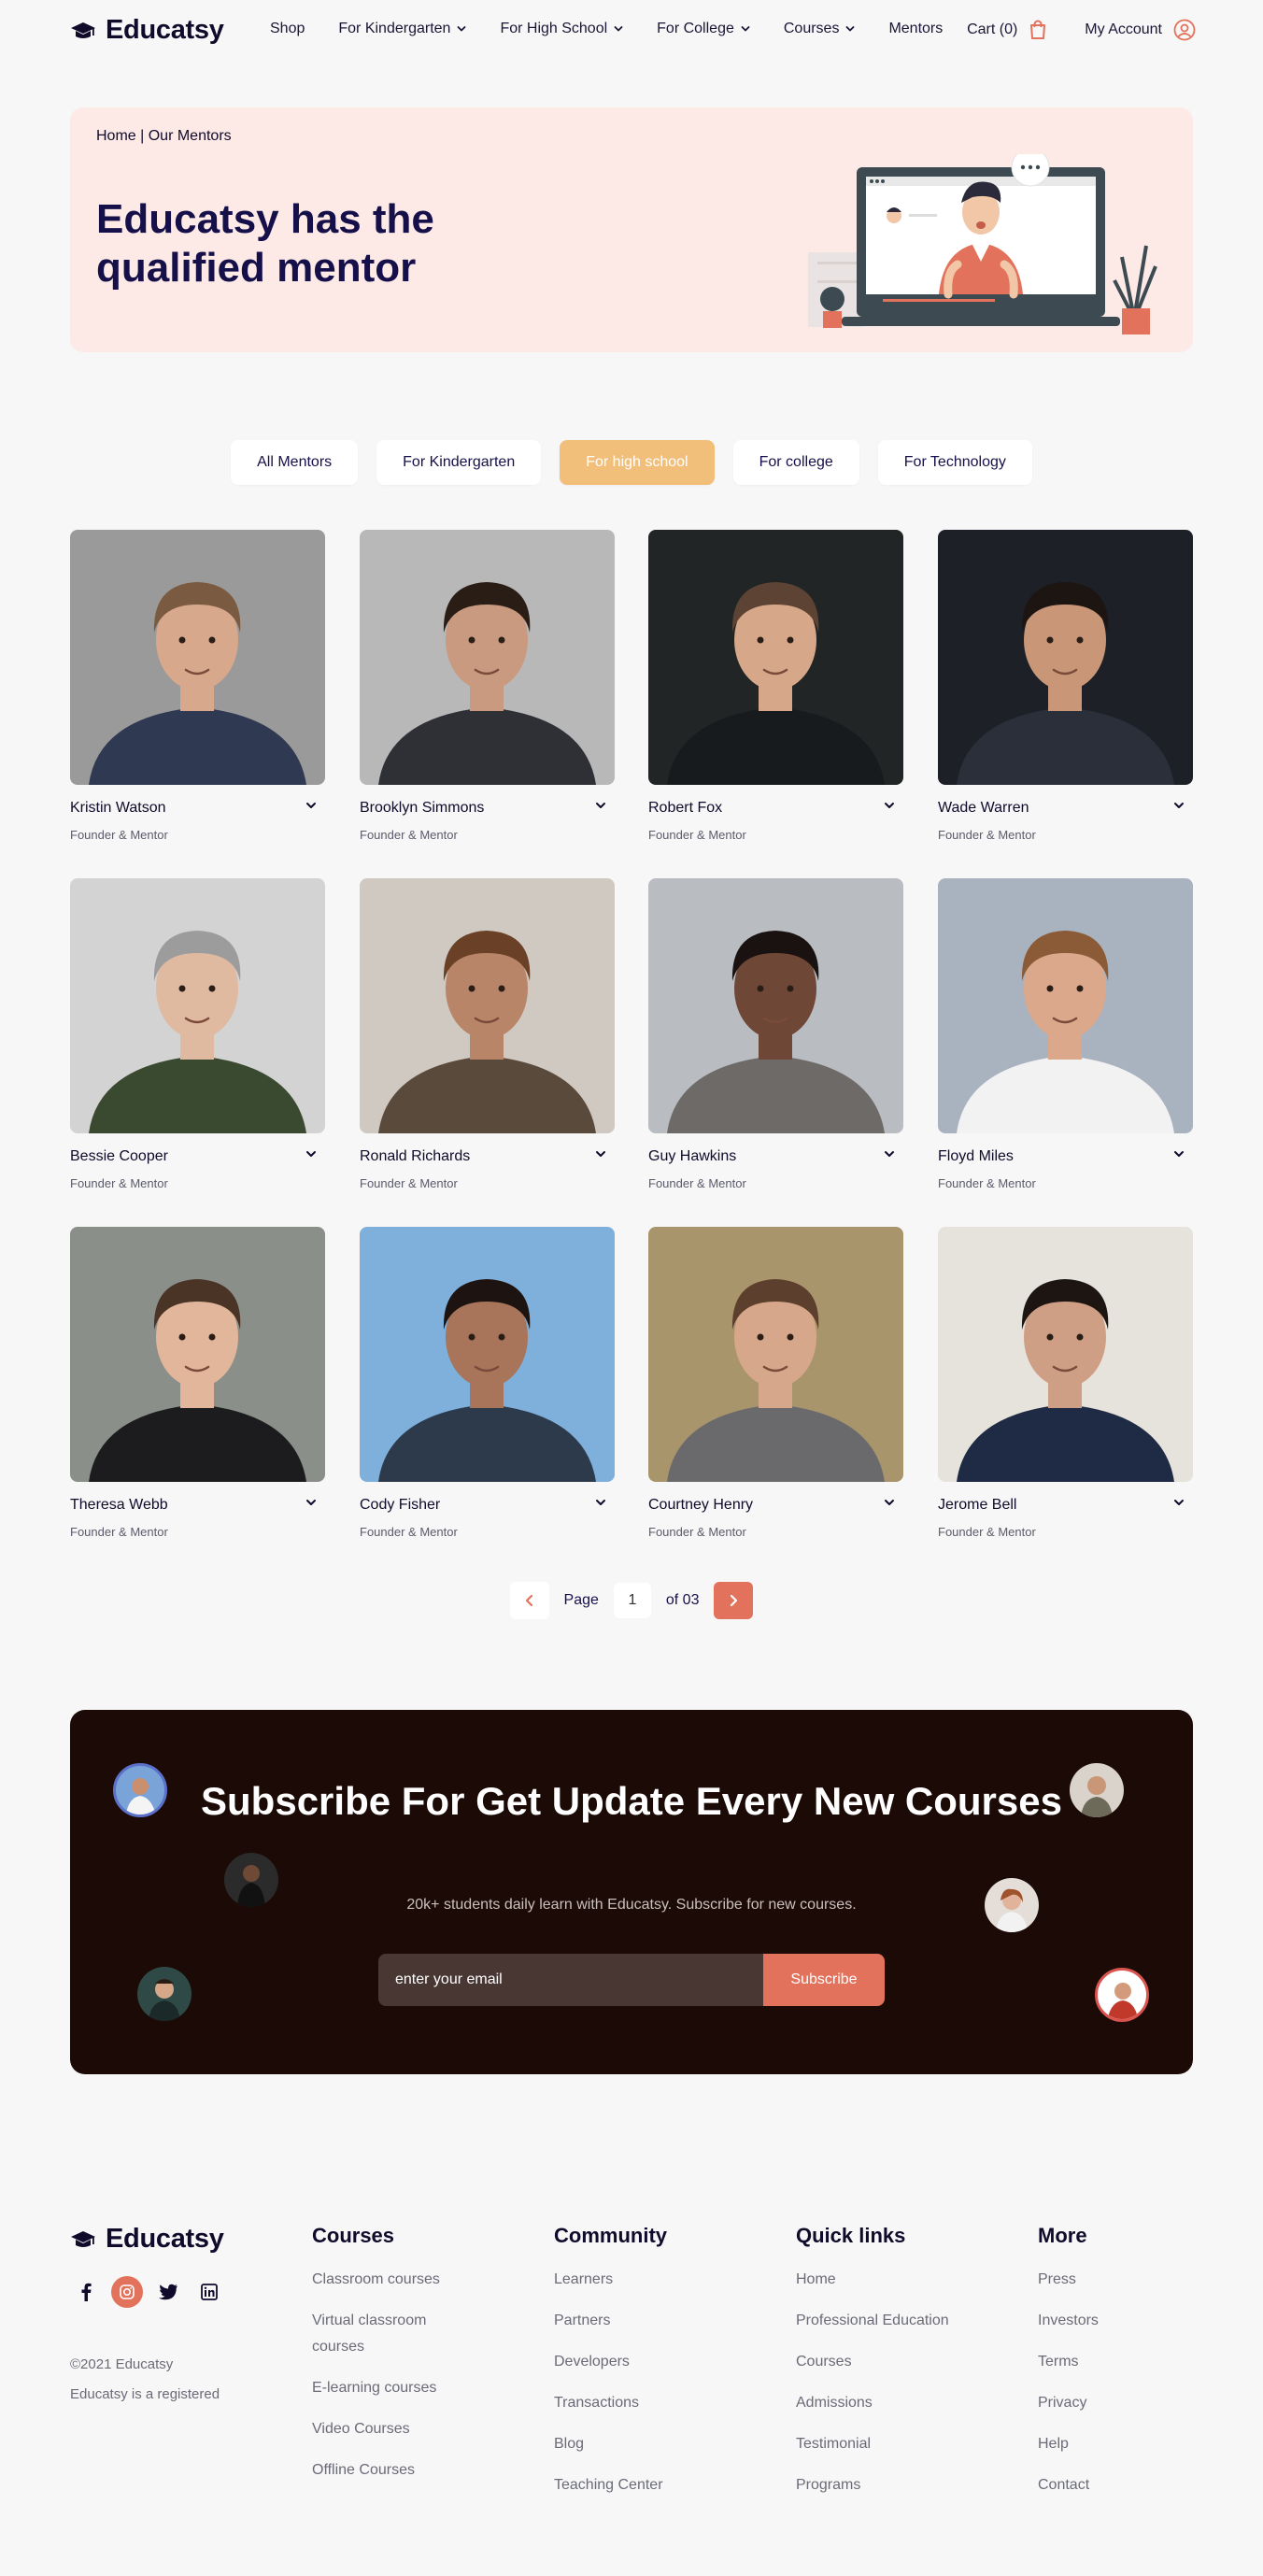  Describe the element at coordinates (872, 2280) in the screenshot. I see `footer-link: Home` at that location.